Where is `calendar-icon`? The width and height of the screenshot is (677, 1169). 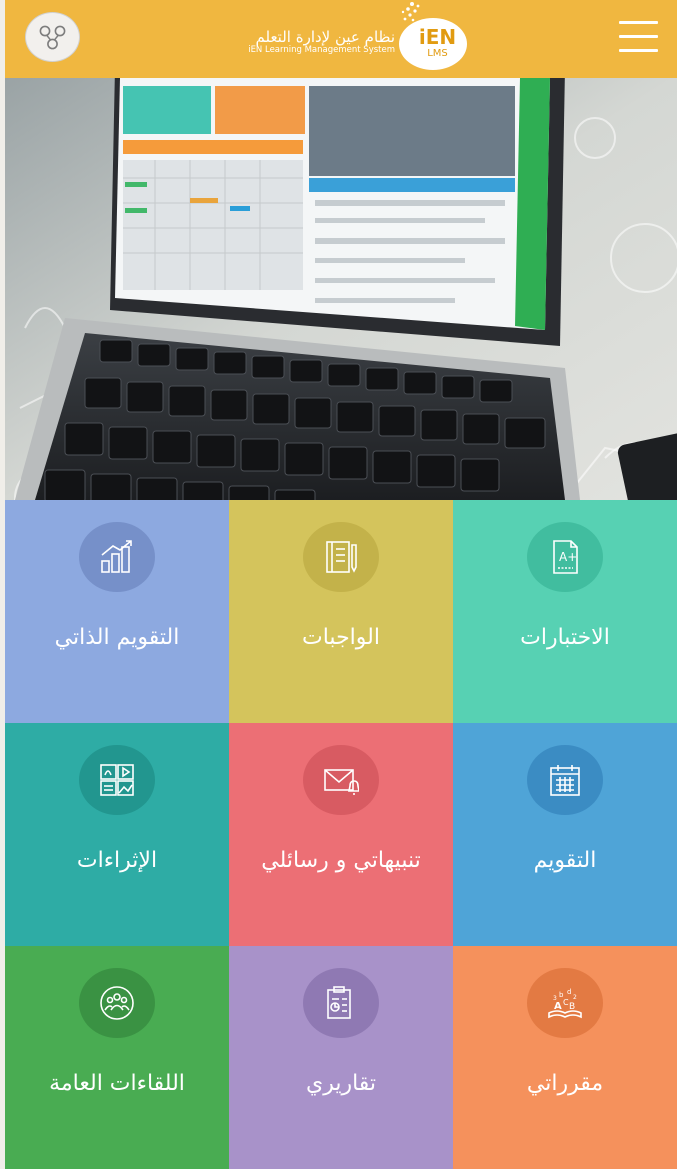
calendar-icon is located at coordinates (565, 780).